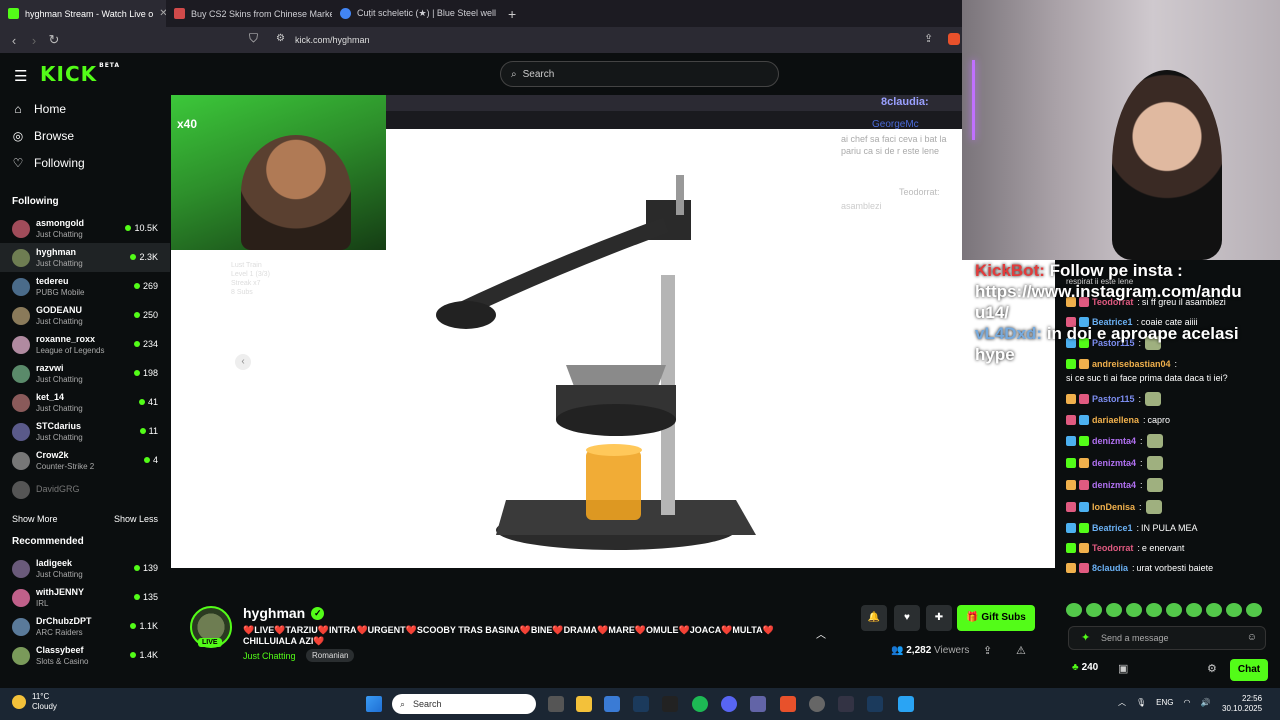 The image size is (1280, 720). What do you see at coordinates (34, 702) in the screenshot?
I see `weather-widget: 11°C Cloudy` at bounding box center [34, 702].